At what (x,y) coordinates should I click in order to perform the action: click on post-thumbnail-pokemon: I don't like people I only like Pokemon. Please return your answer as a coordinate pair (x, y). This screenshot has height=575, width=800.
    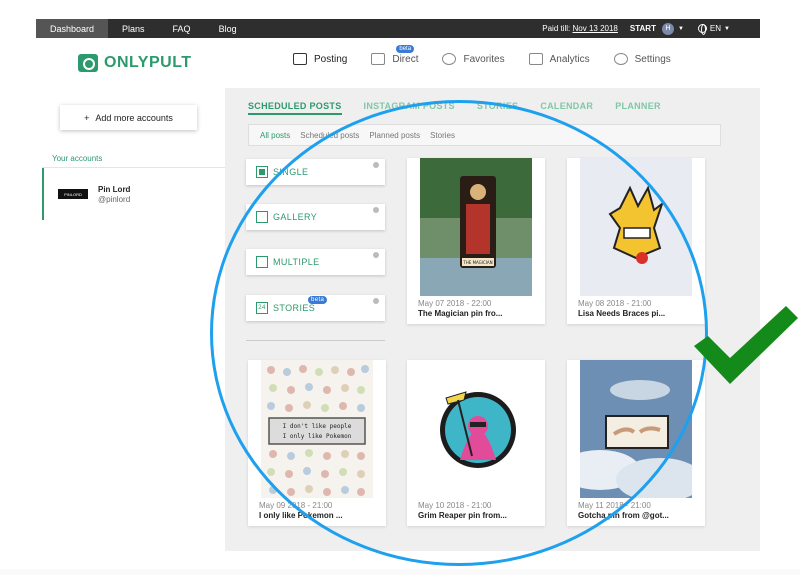
    Looking at the image, I should click on (317, 429).